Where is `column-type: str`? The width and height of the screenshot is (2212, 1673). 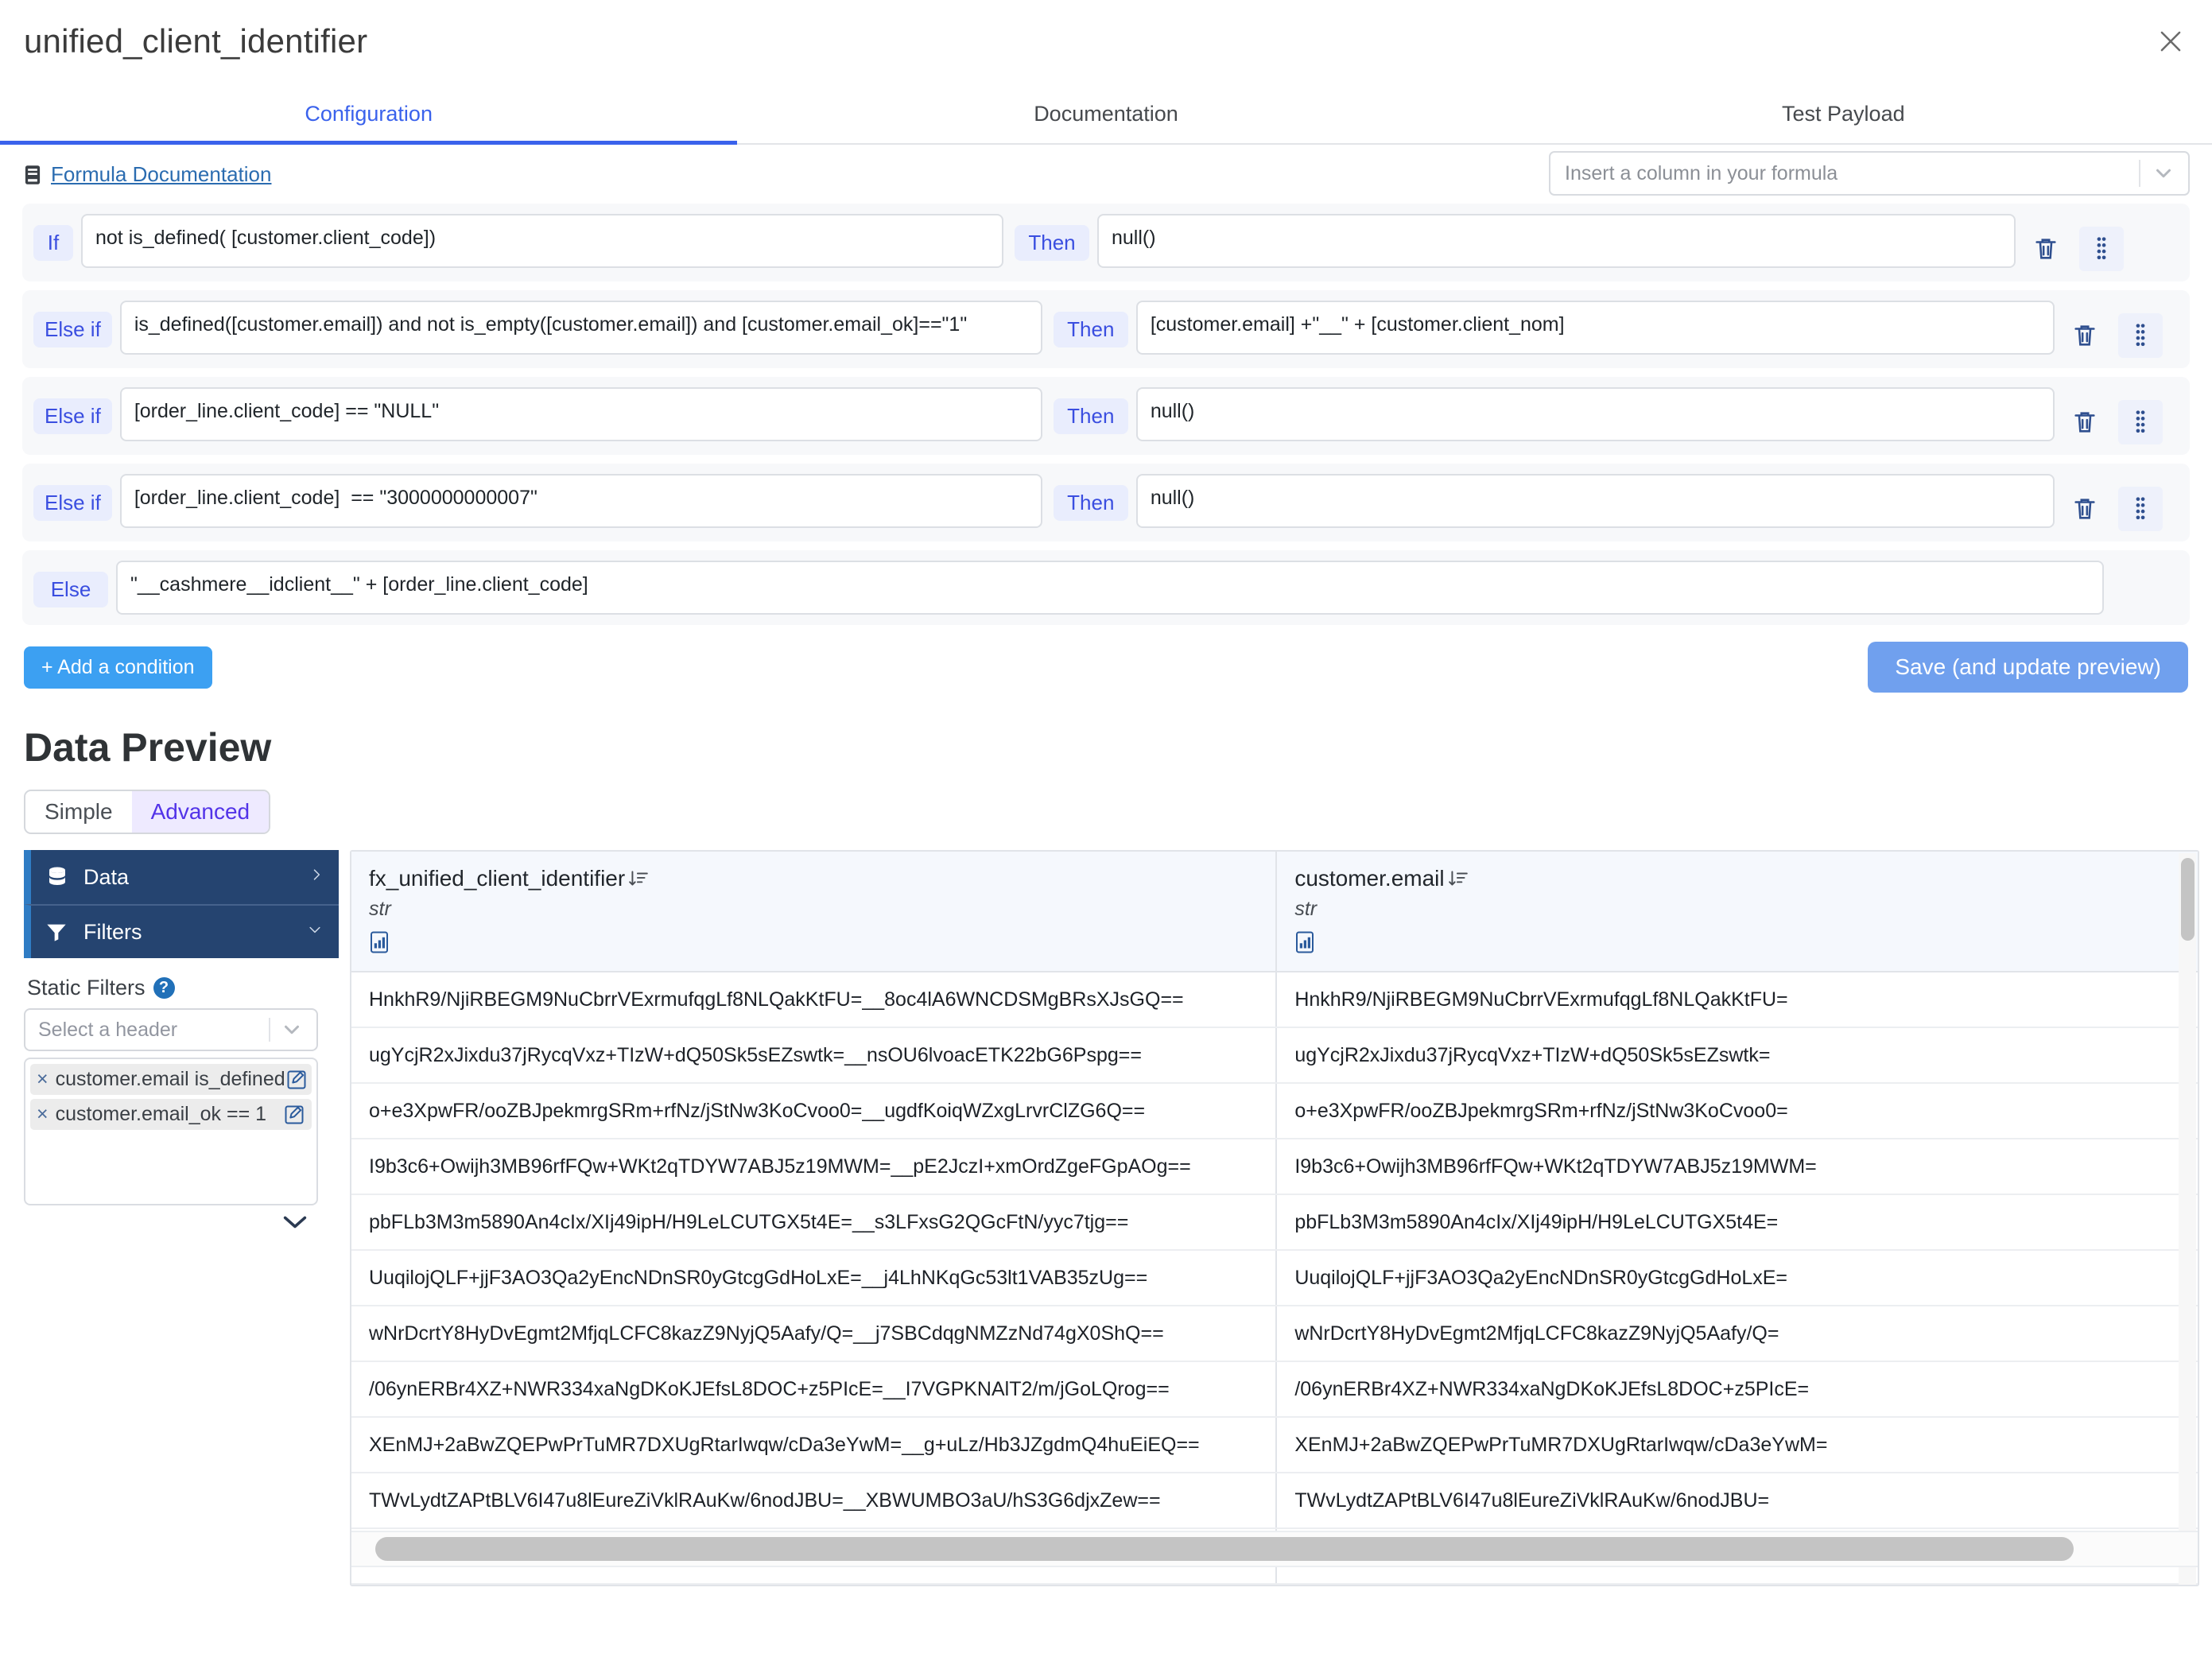 column-type: str is located at coordinates (380, 909).